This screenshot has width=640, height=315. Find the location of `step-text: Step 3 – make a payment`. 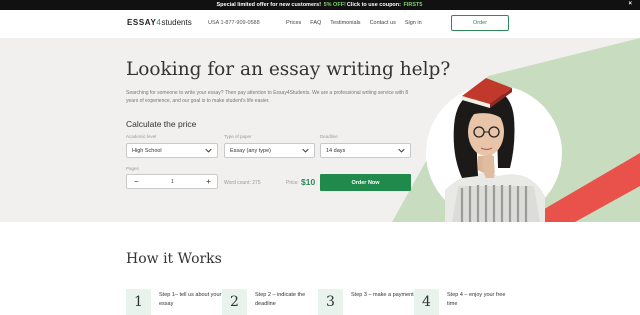

step-text: Step 3 – make a payment is located at coordinates (382, 295).